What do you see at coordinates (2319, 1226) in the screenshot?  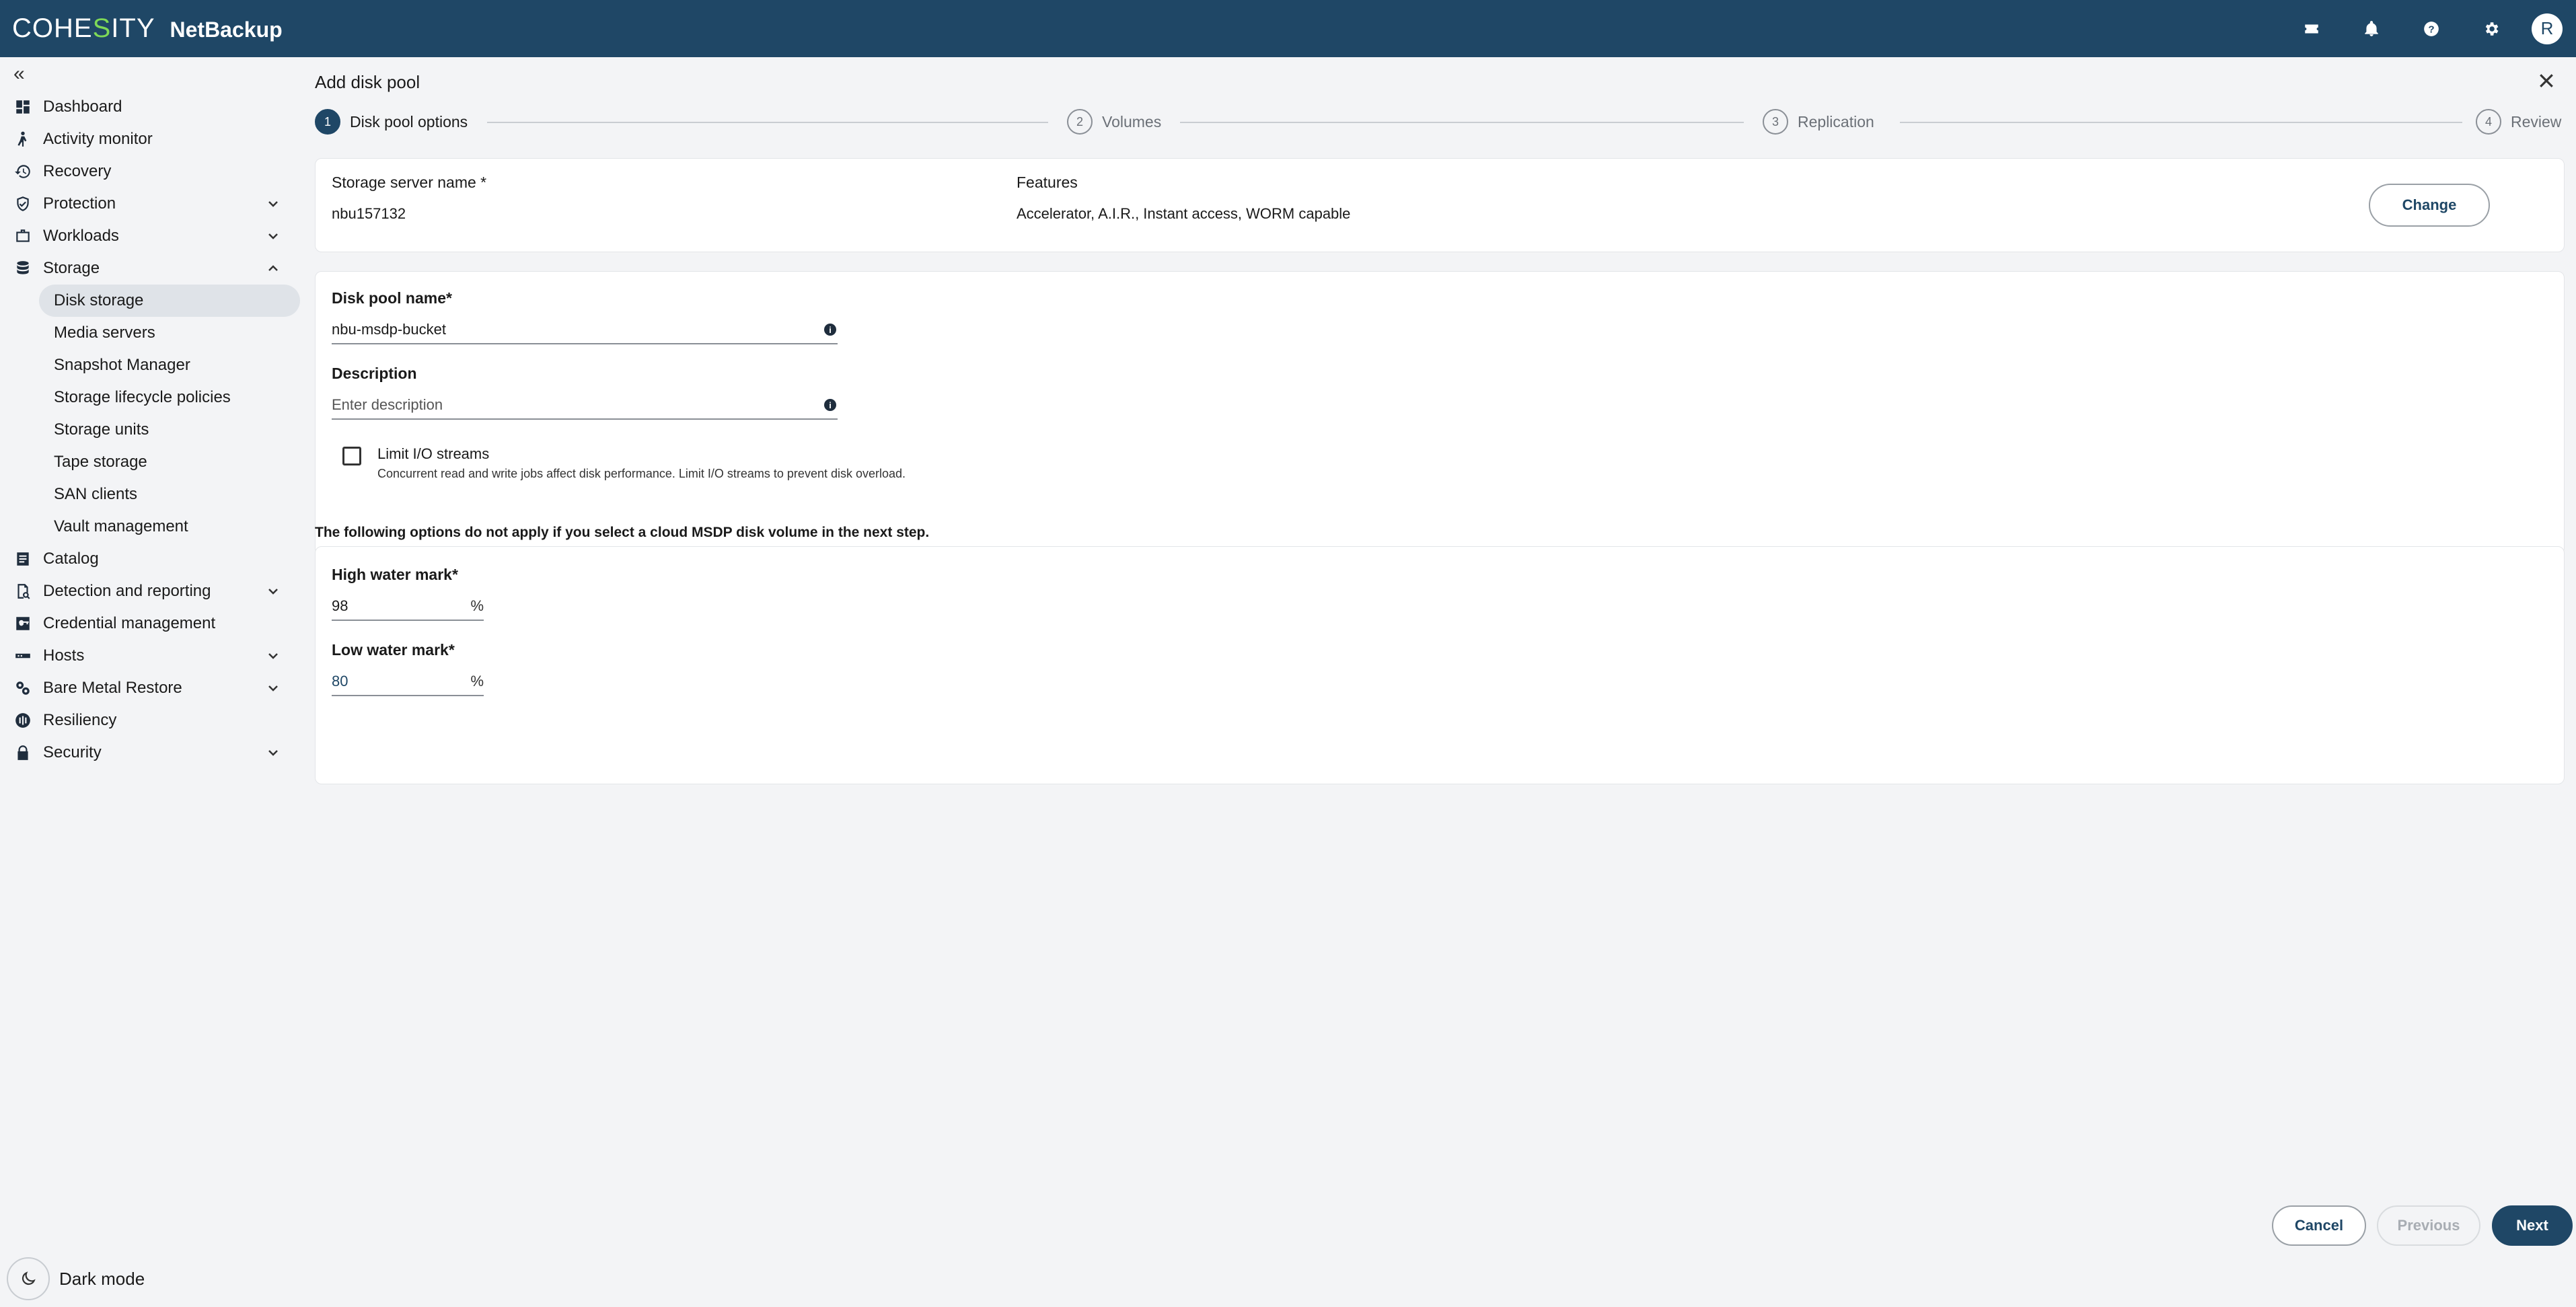 I see `cancel-button: Cancel` at bounding box center [2319, 1226].